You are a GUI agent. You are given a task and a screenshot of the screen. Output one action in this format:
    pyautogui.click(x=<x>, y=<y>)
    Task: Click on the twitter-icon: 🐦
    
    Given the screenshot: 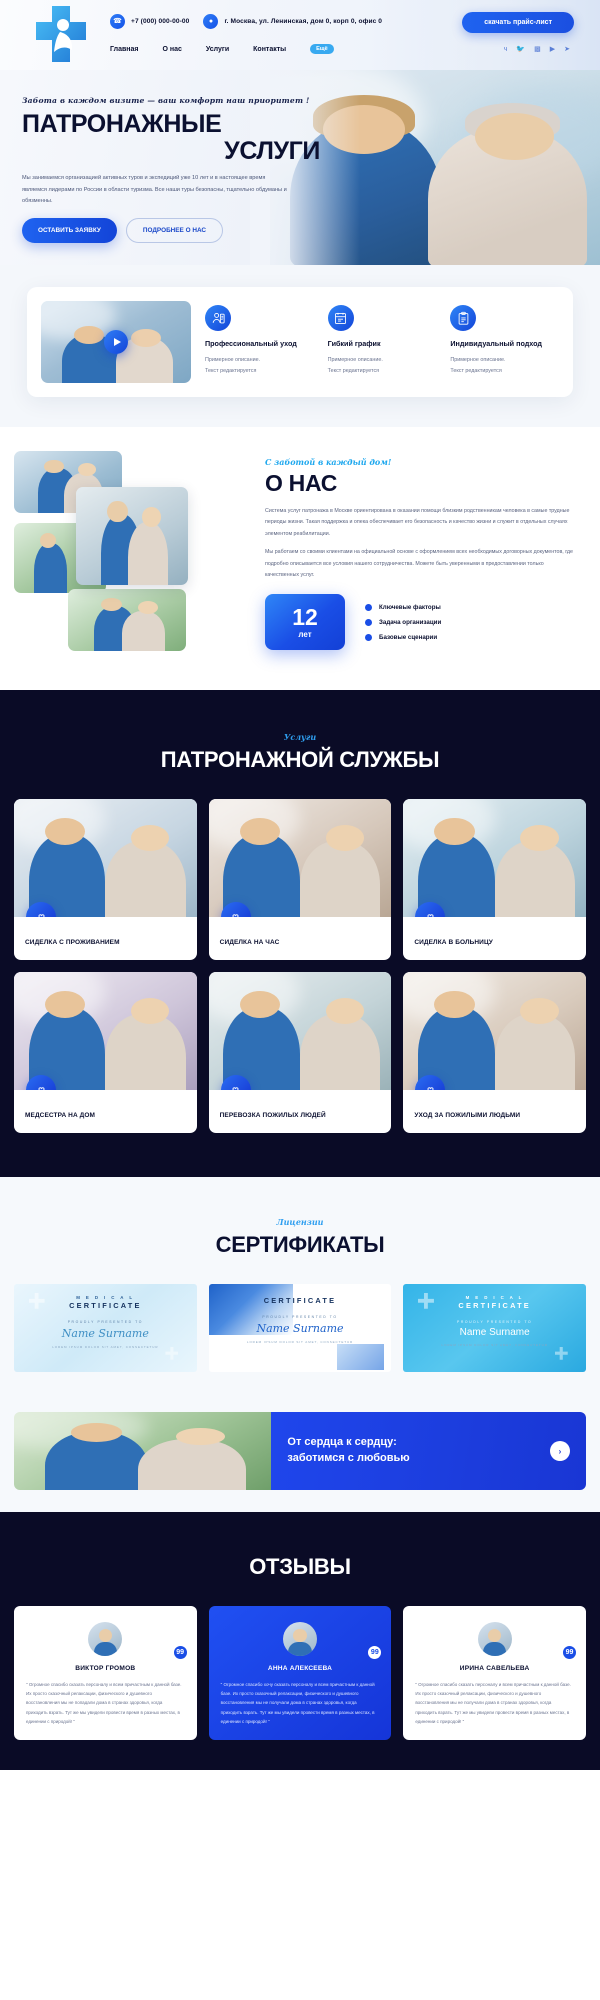 What is the action you would take?
    pyautogui.click(x=520, y=49)
    